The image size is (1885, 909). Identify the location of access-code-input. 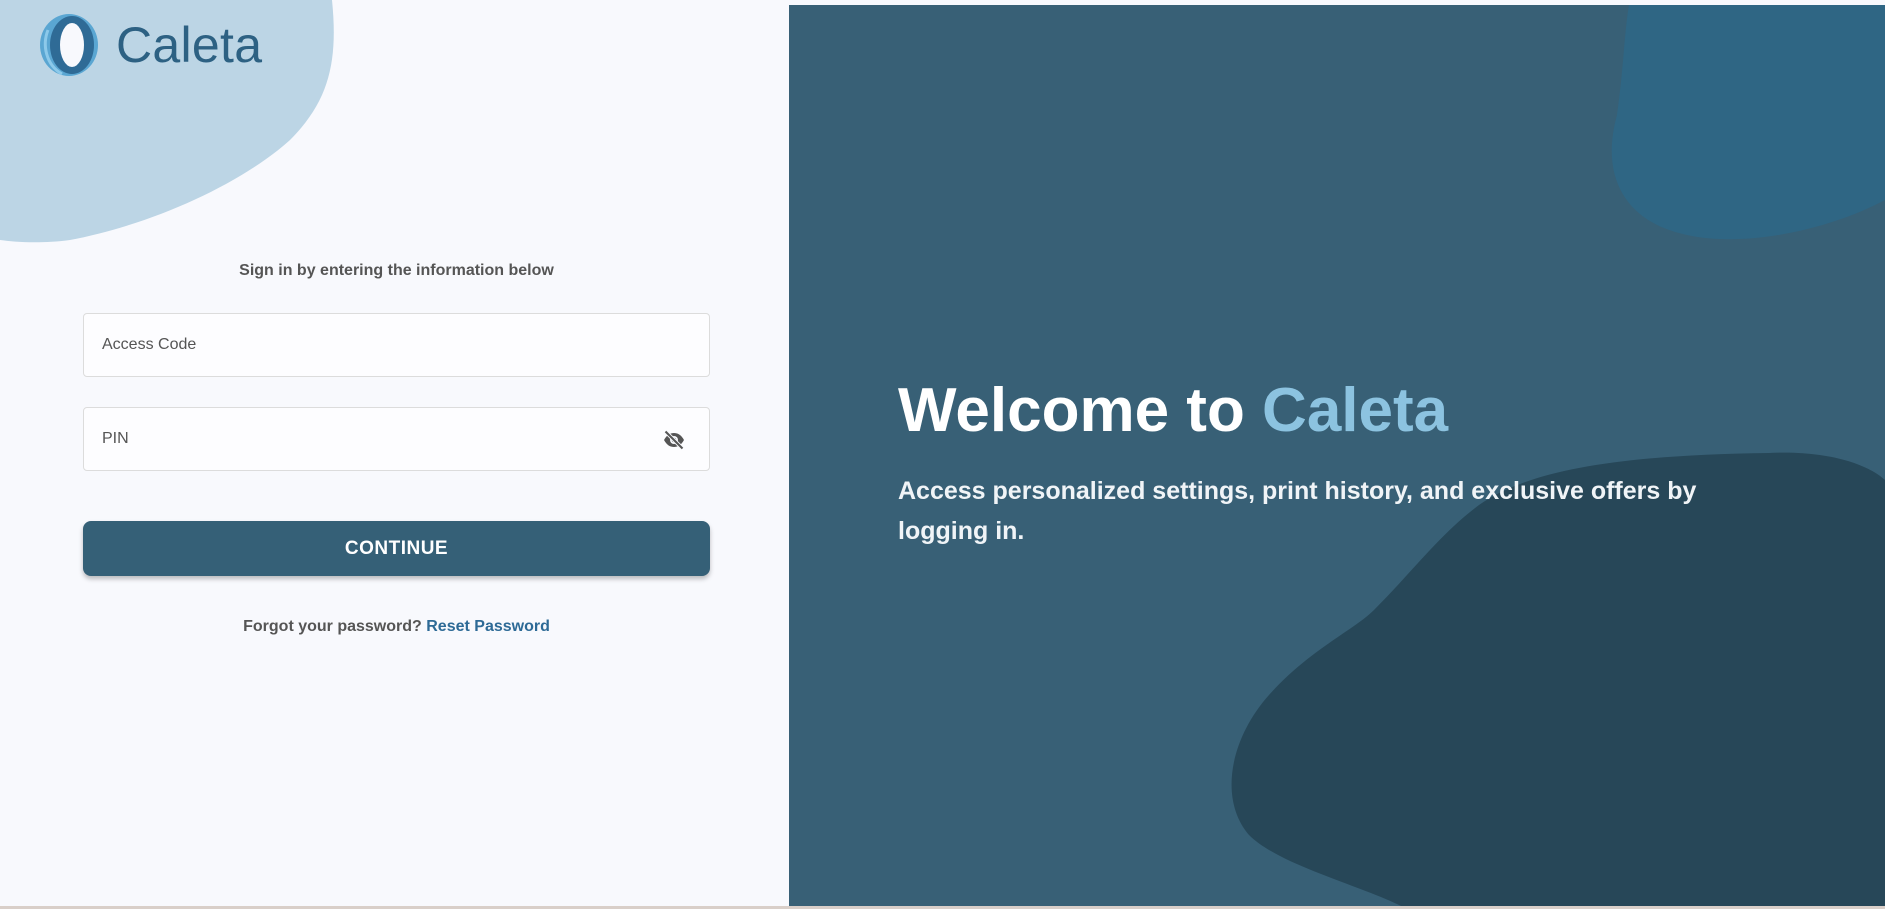
(396, 345).